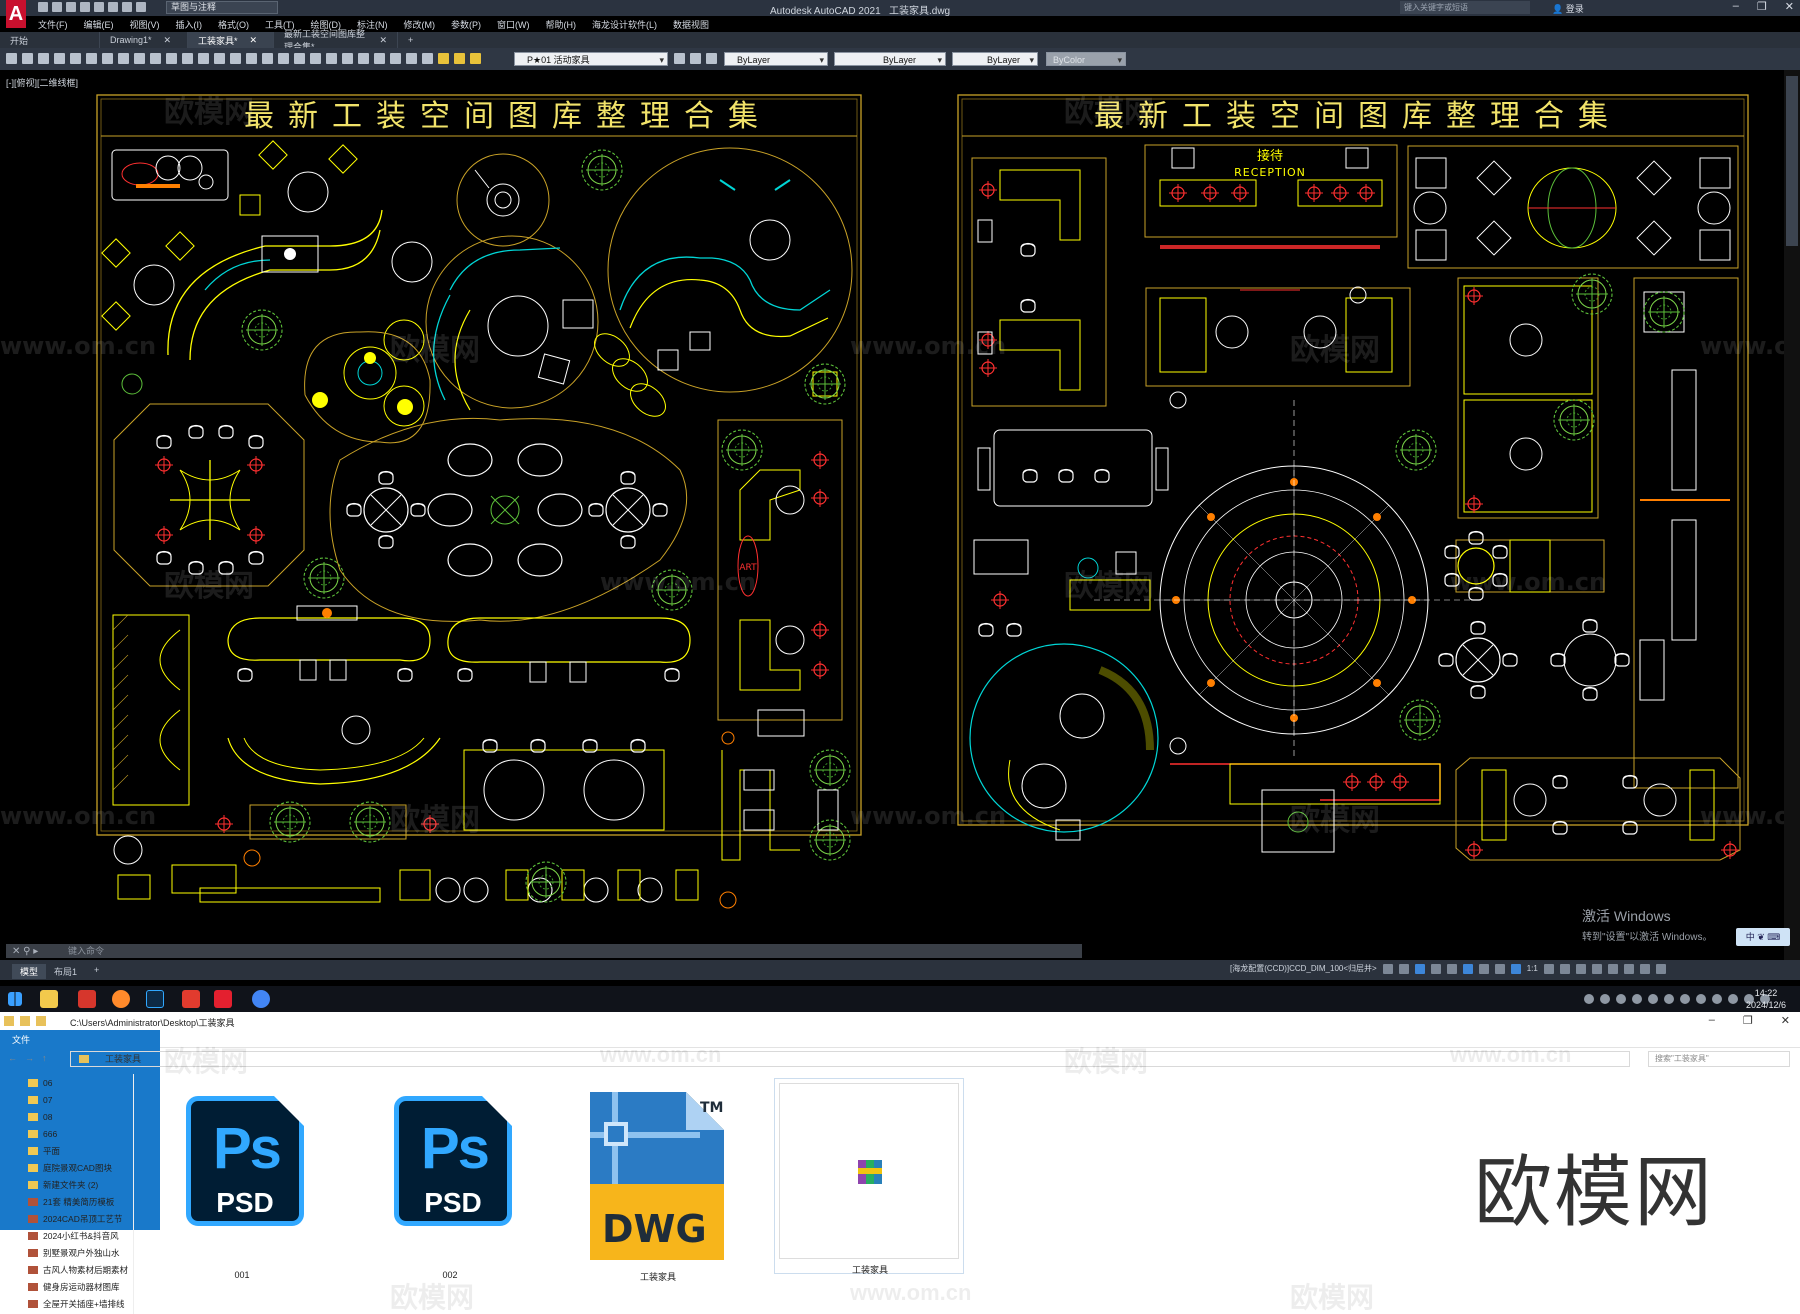 The height and width of the screenshot is (1314, 1800). What do you see at coordinates (53, 24) in the screenshot?
I see `menu-file: 文件(F)` at bounding box center [53, 24].